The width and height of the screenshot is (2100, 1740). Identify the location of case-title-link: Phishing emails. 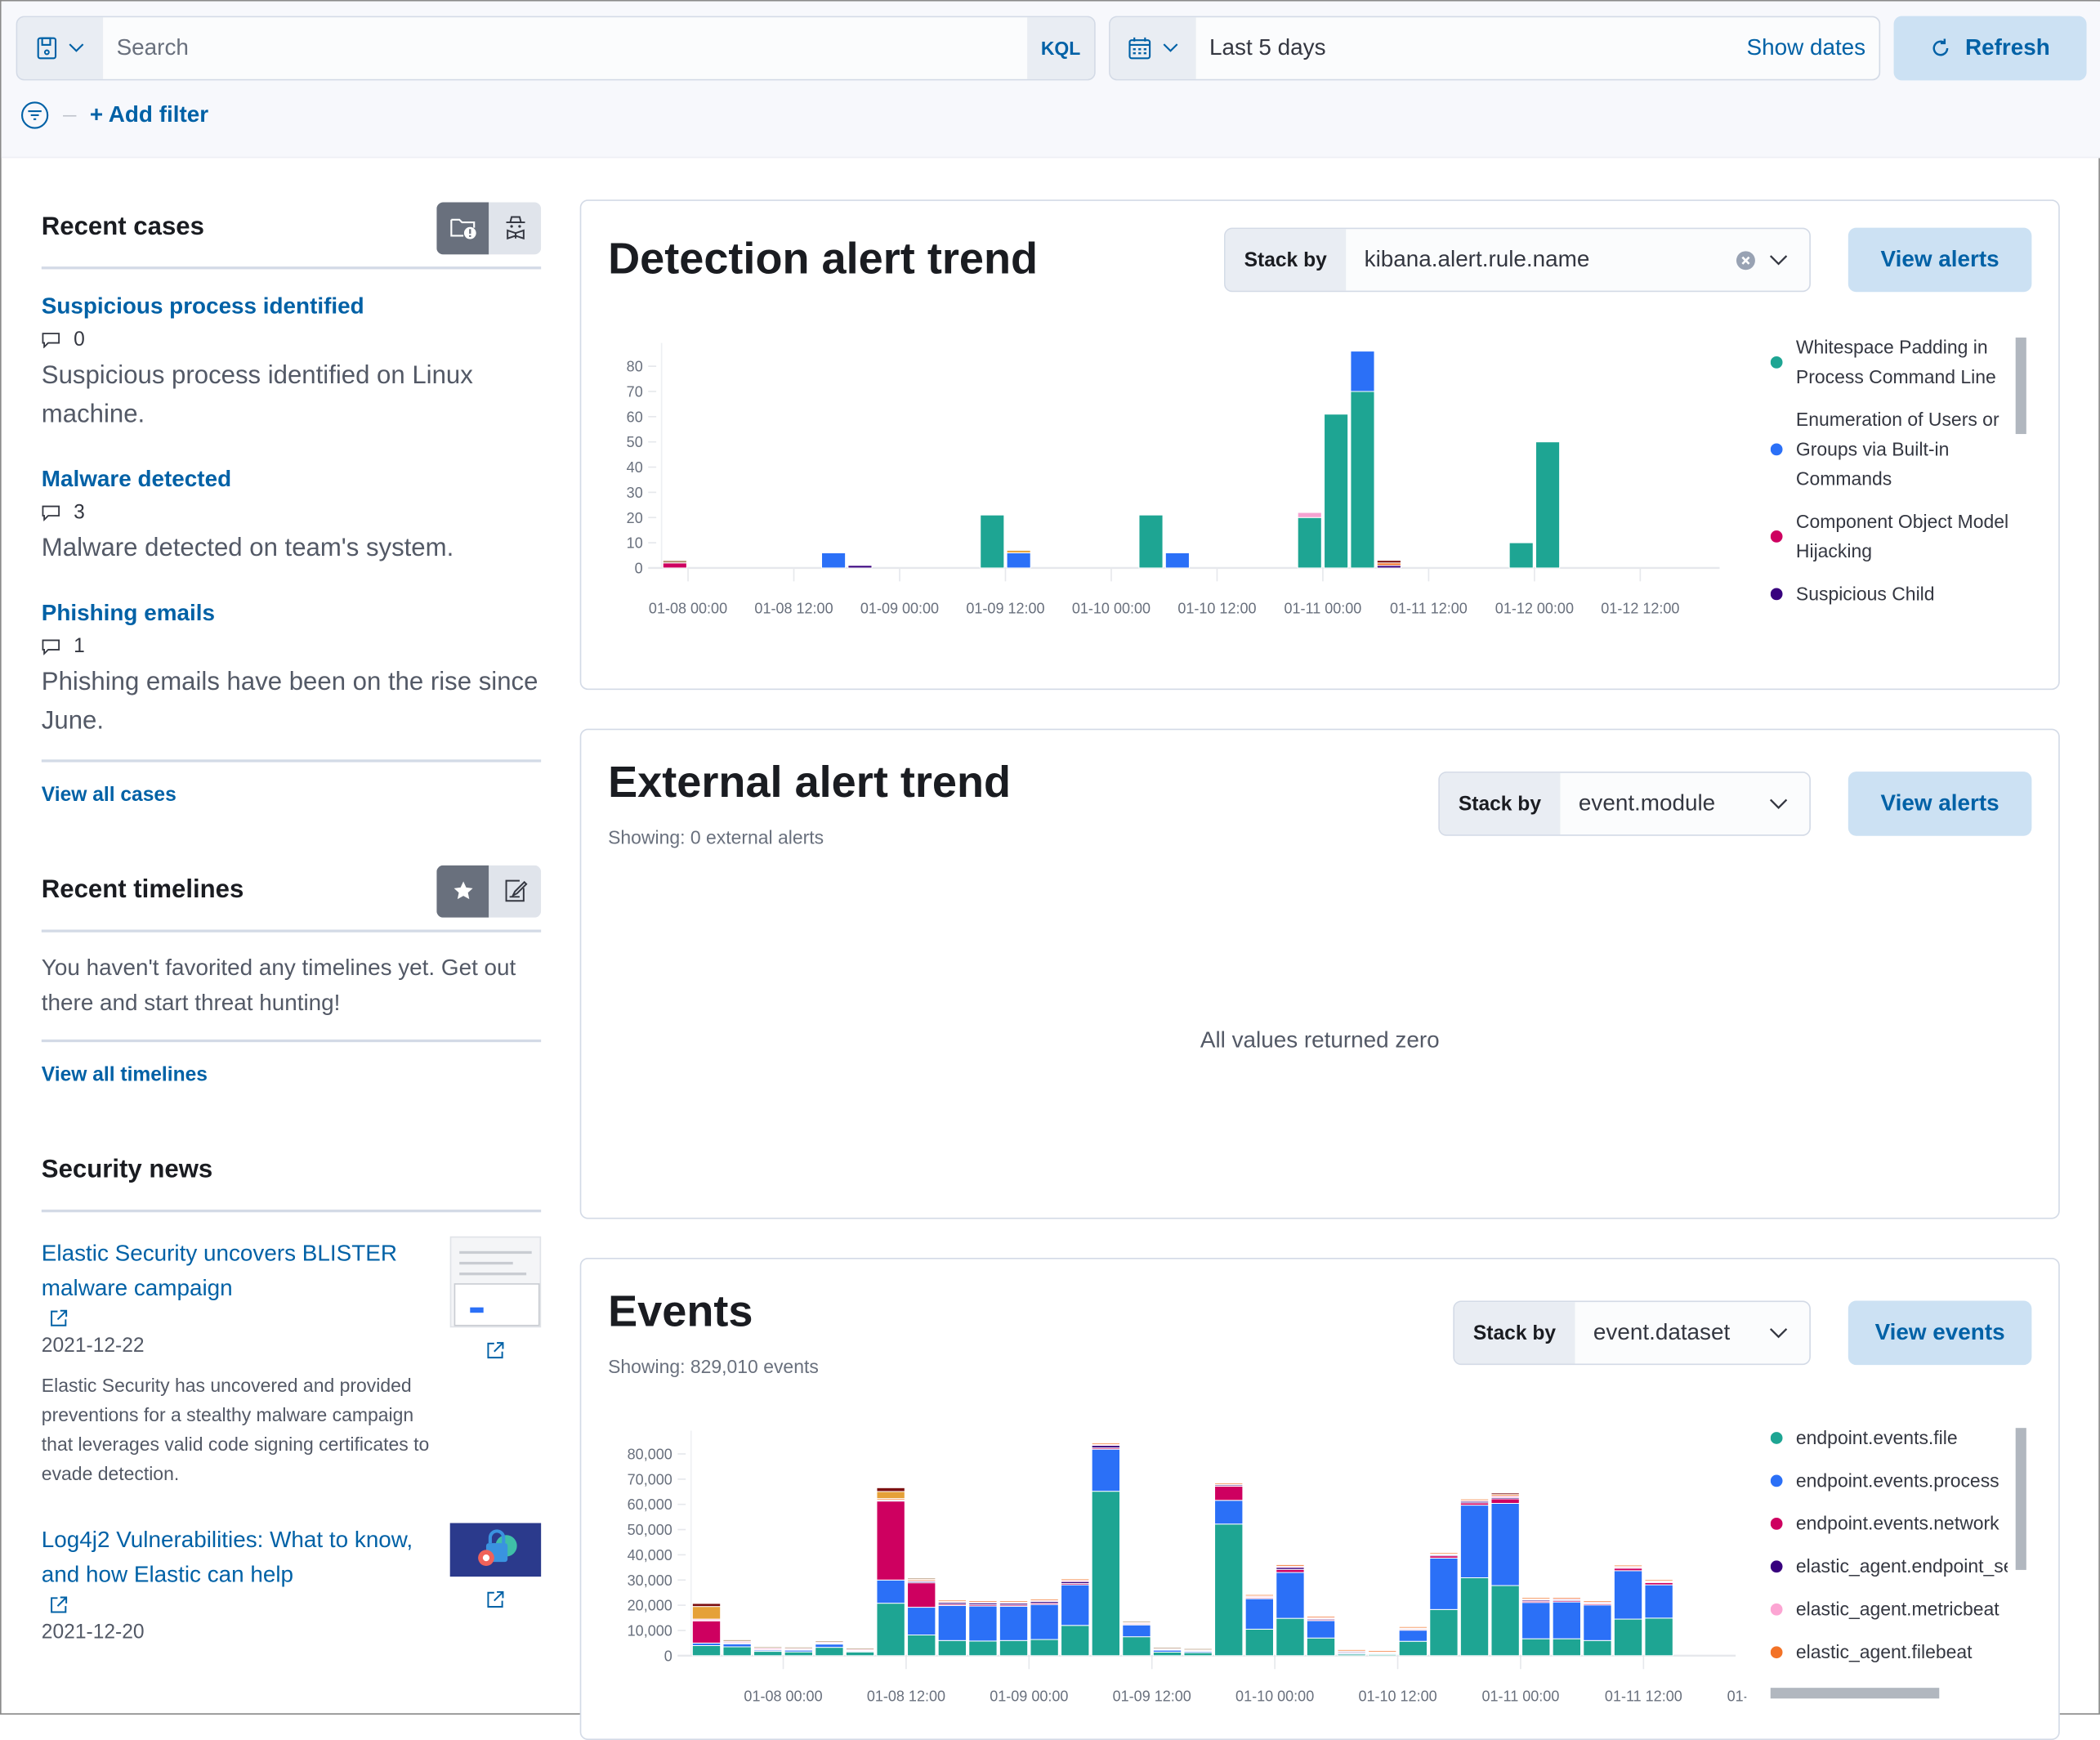
(291, 613).